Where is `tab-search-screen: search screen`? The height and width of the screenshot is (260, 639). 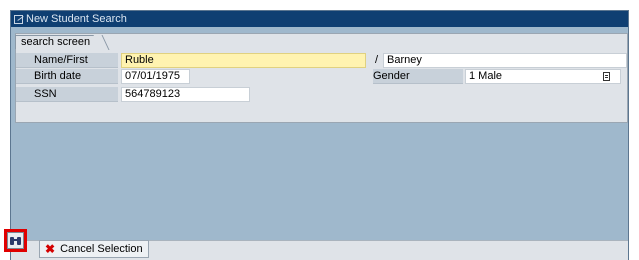
tab-search-screen: search screen is located at coordinates (59, 42).